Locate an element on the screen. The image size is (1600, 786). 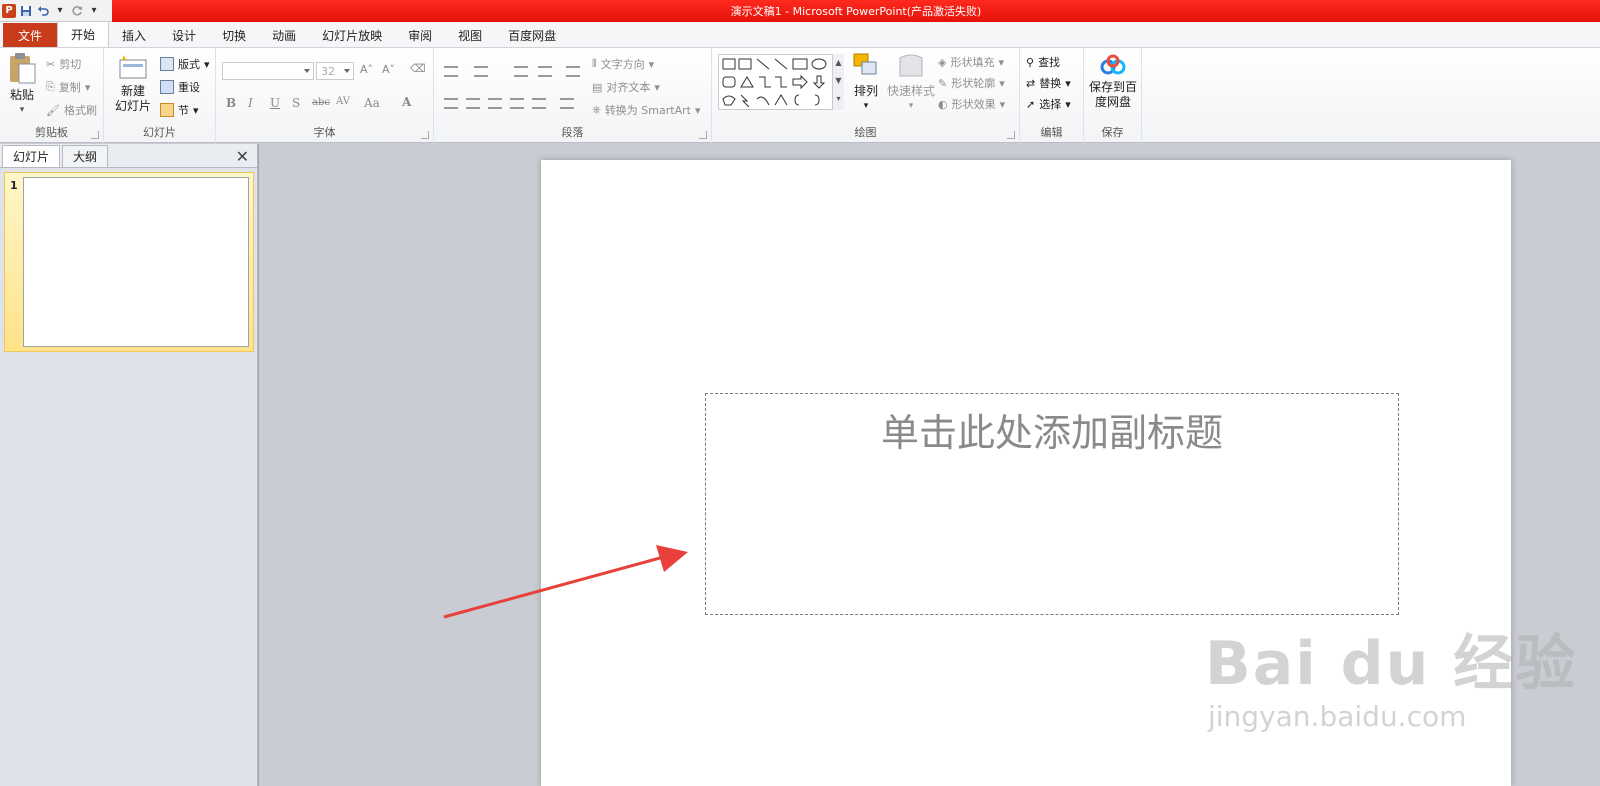
arrange-button: 排列 ▾ is located at coordinates (866, 83).